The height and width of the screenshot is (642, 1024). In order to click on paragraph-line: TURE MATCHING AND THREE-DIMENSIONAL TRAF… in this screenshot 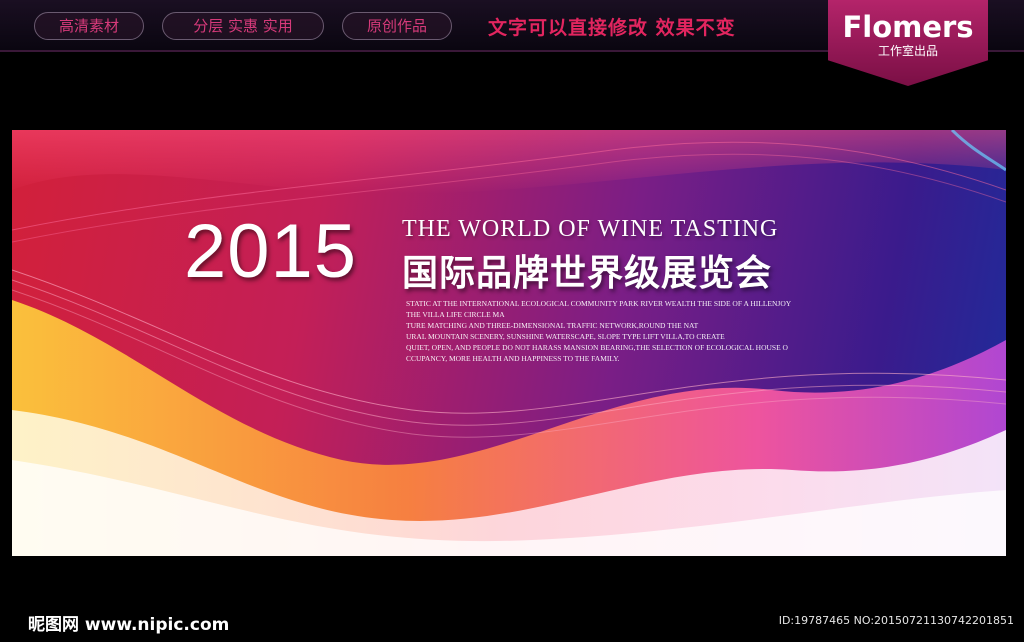, I will do `click(552, 325)`.